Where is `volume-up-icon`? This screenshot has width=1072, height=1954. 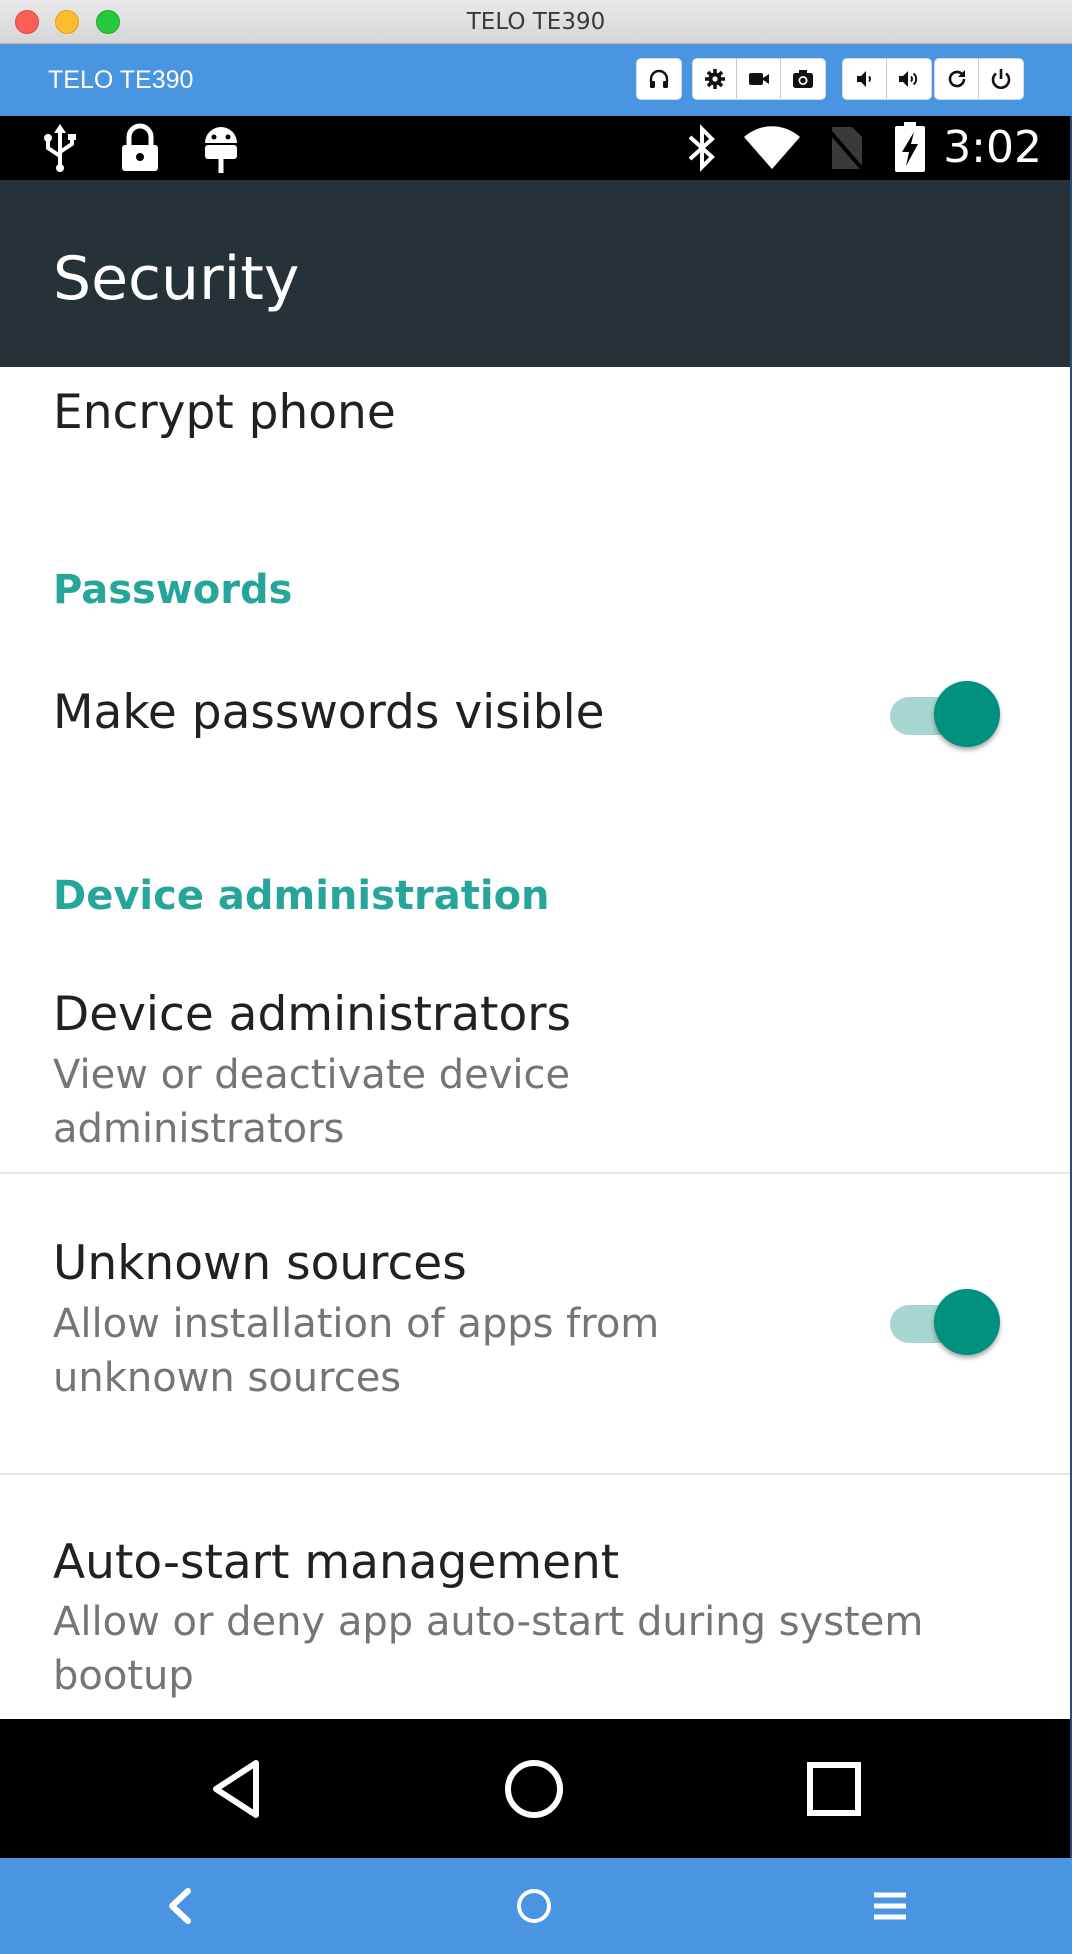 volume-up-icon is located at coordinates (908, 79).